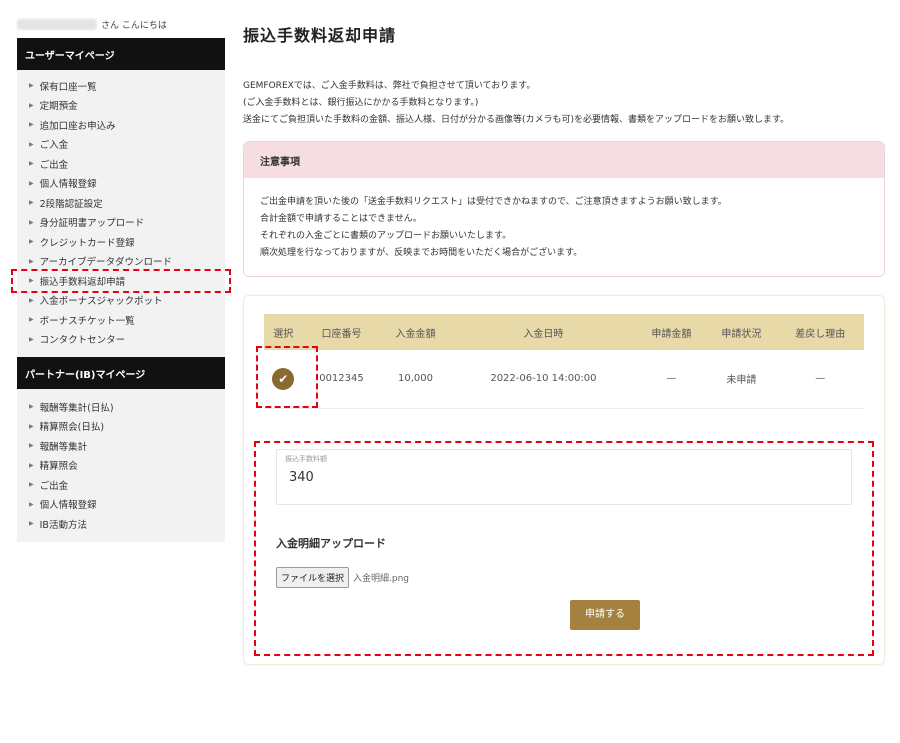 This screenshot has width=900, height=743. Describe the element at coordinates (820, 379) in the screenshot. I see `return-reason: —` at that location.